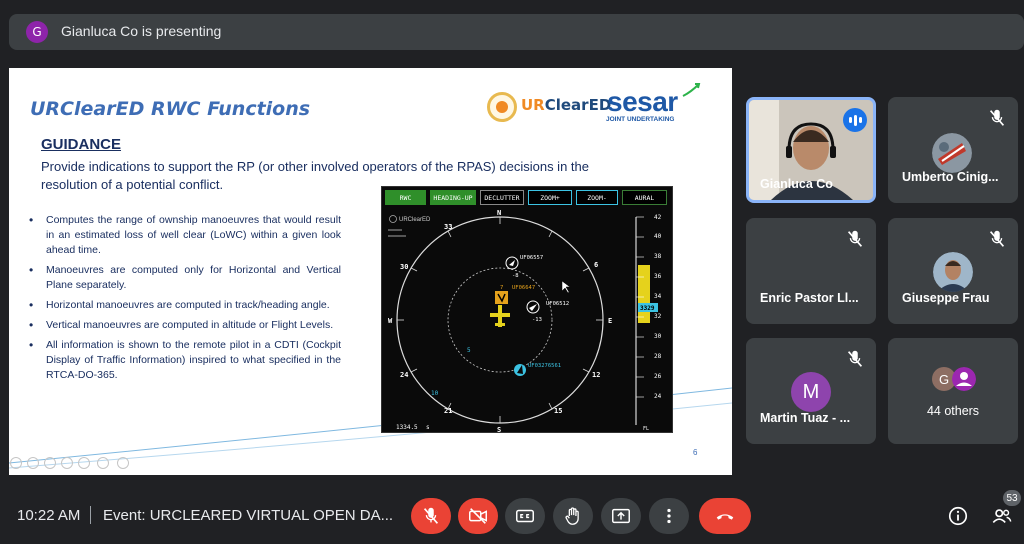 The height and width of the screenshot is (544, 1024). What do you see at coordinates (1012, 498) in the screenshot?
I see `participant-count-badge: 53` at bounding box center [1012, 498].